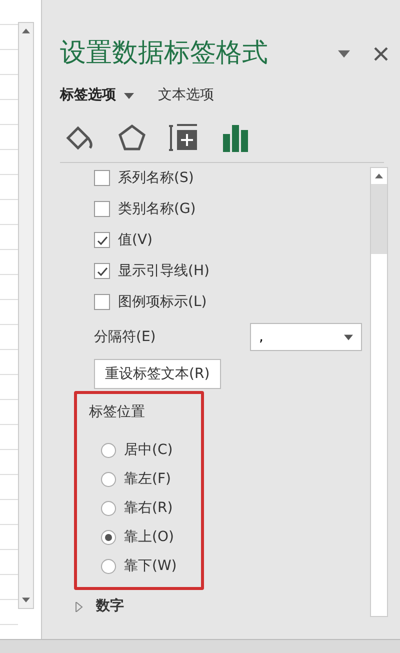 The height and width of the screenshot is (653, 400). What do you see at coordinates (151, 479) in the screenshot?
I see `radio-option: 靠左(F)` at bounding box center [151, 479].